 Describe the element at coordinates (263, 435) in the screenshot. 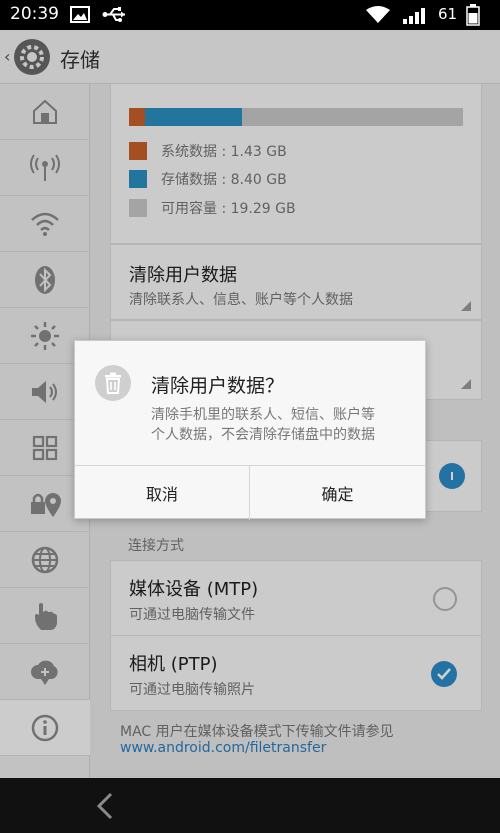

I see `dialog-message-line-2: 个人数据，不会清除存储盘中的数据` at that location.